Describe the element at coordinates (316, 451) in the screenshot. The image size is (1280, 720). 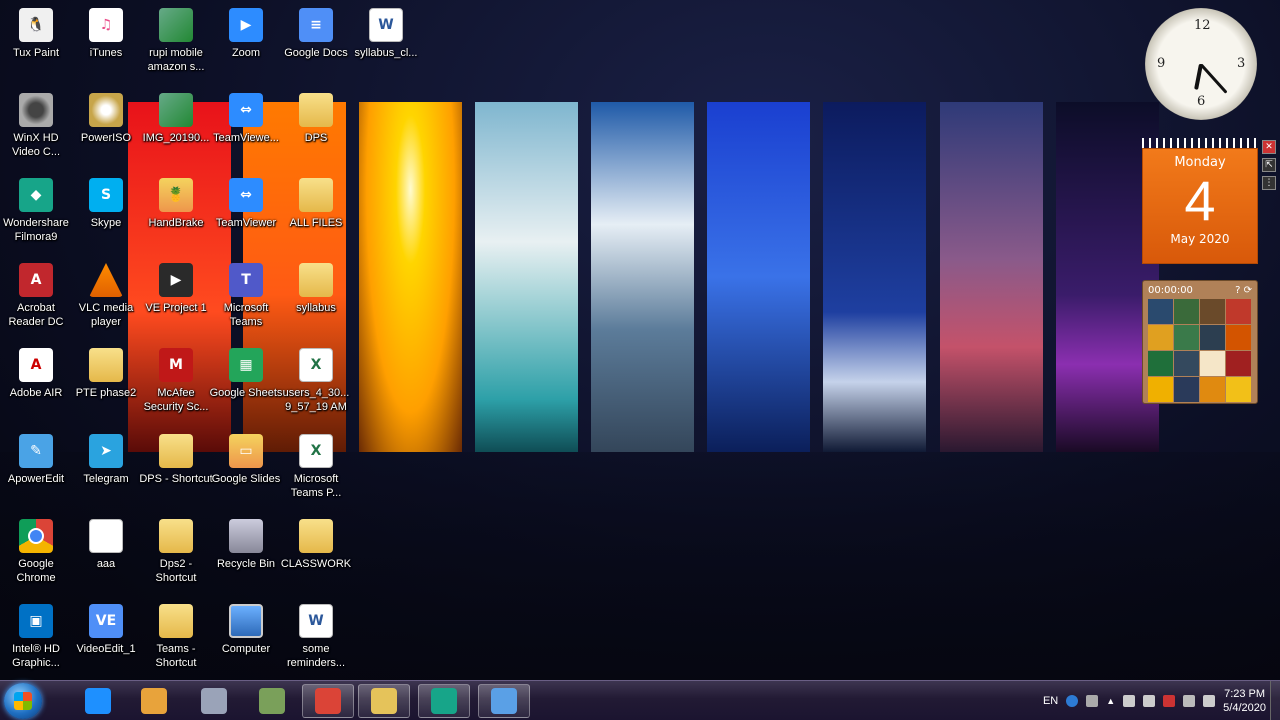
I see `excel-file-icon: X` at that location.